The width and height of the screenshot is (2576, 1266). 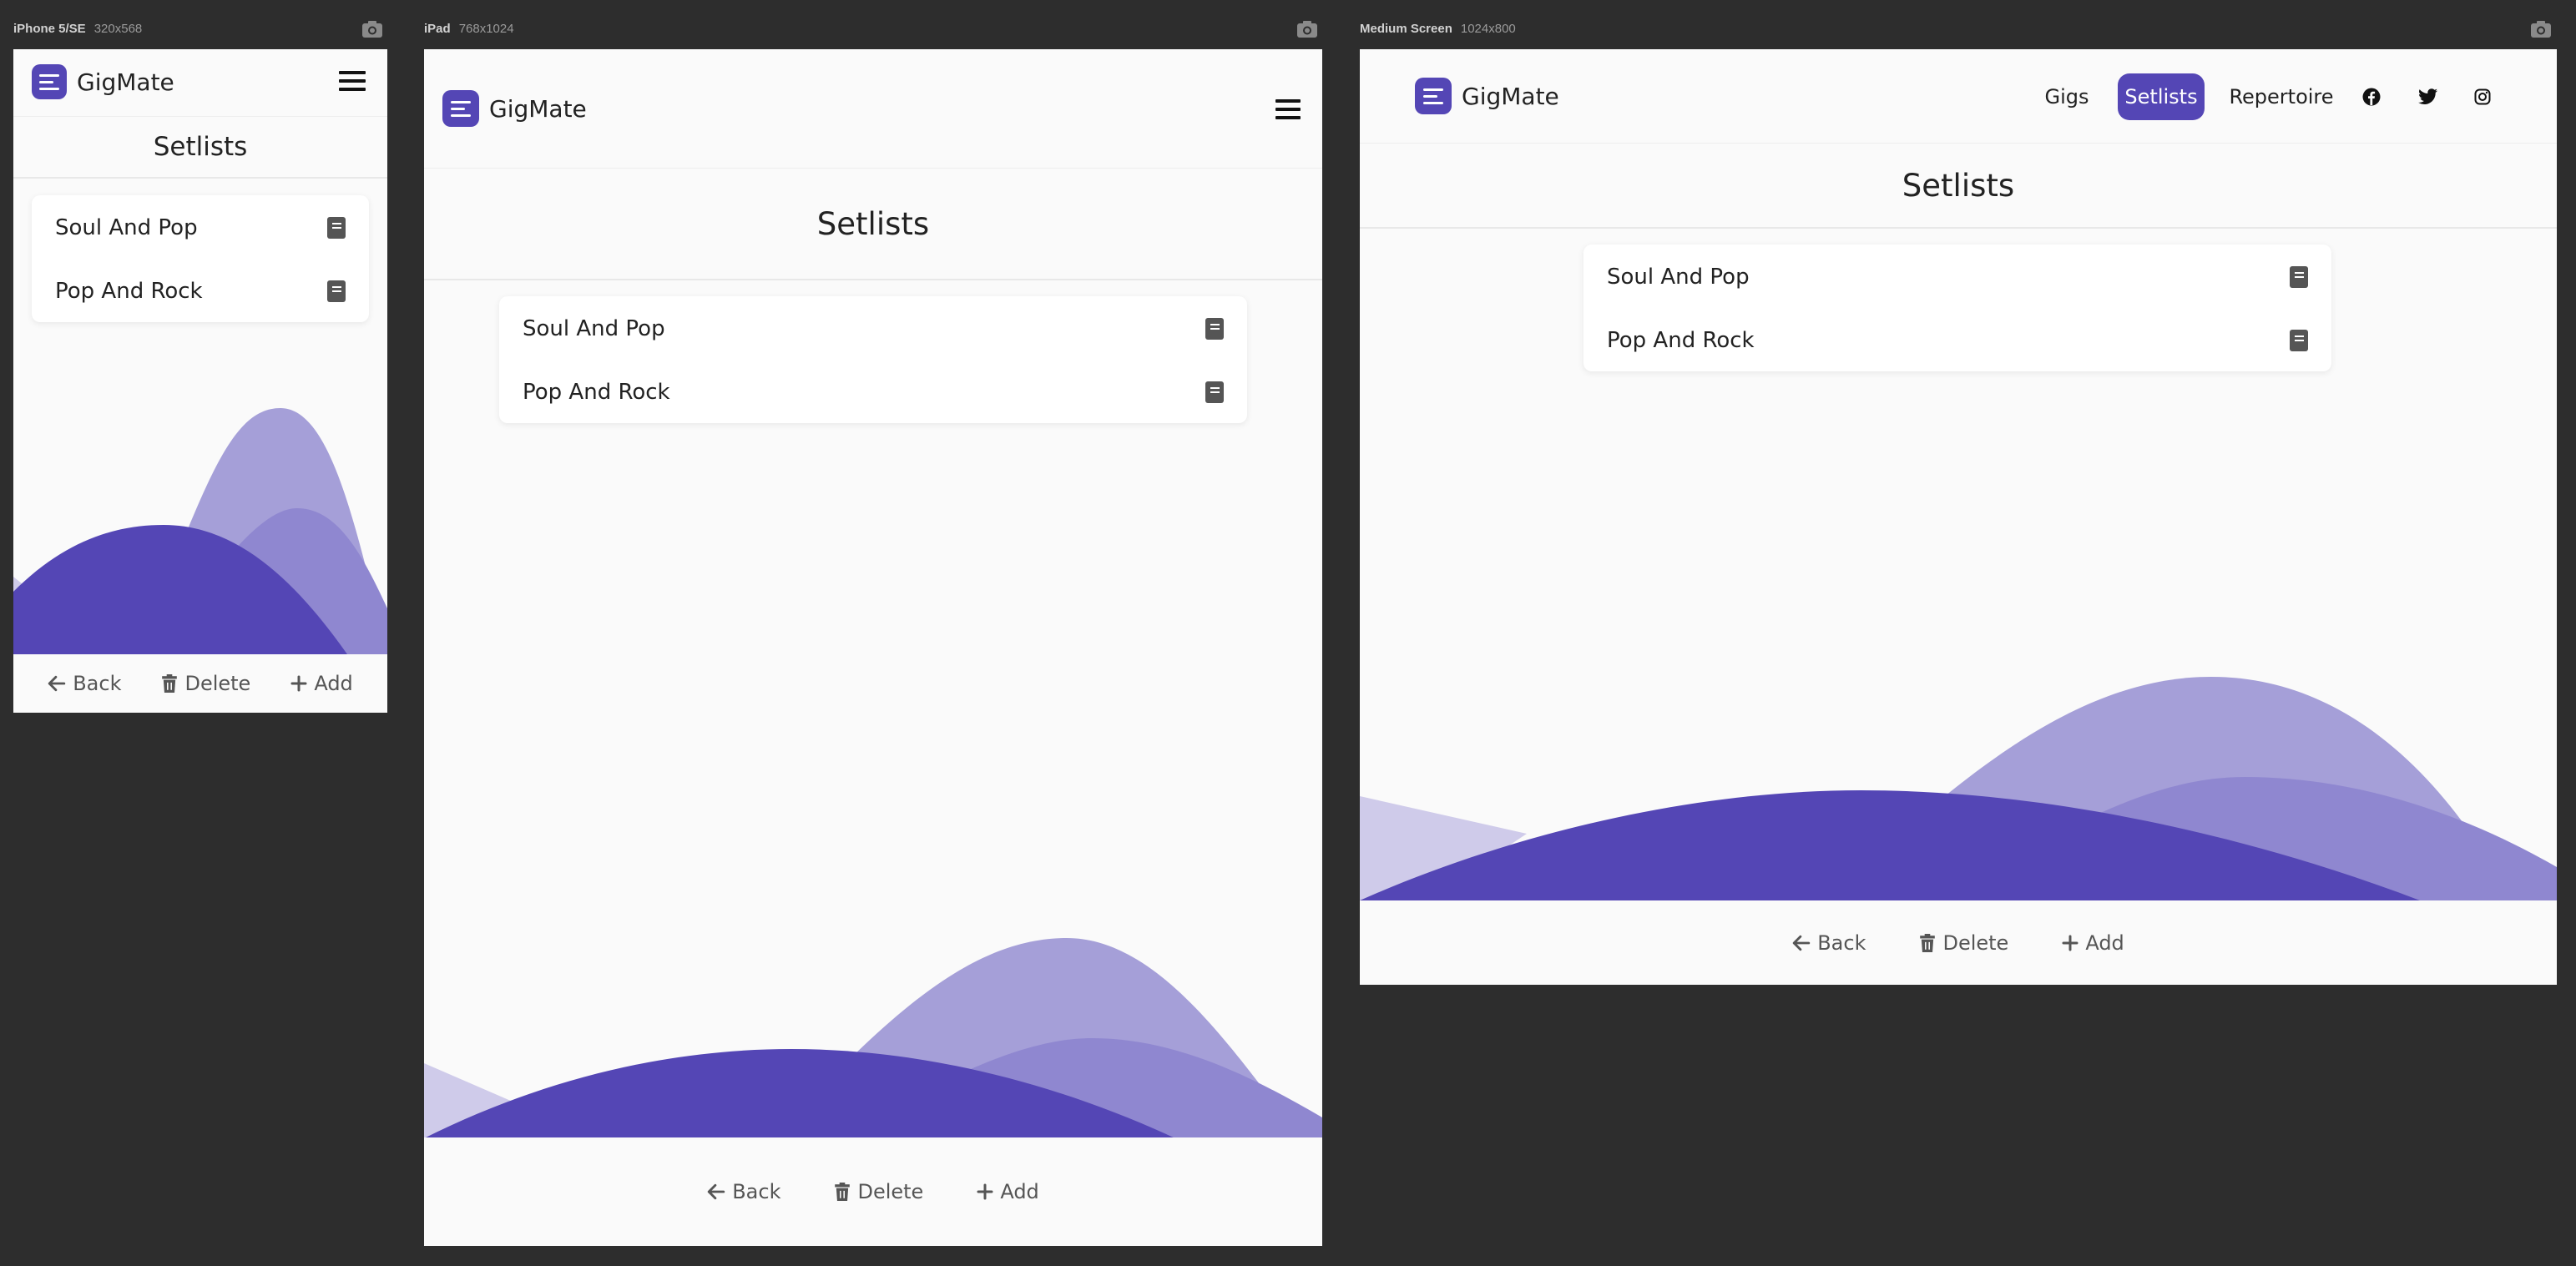 I want to click on twitter-icon, so click(x=2428, y=96).